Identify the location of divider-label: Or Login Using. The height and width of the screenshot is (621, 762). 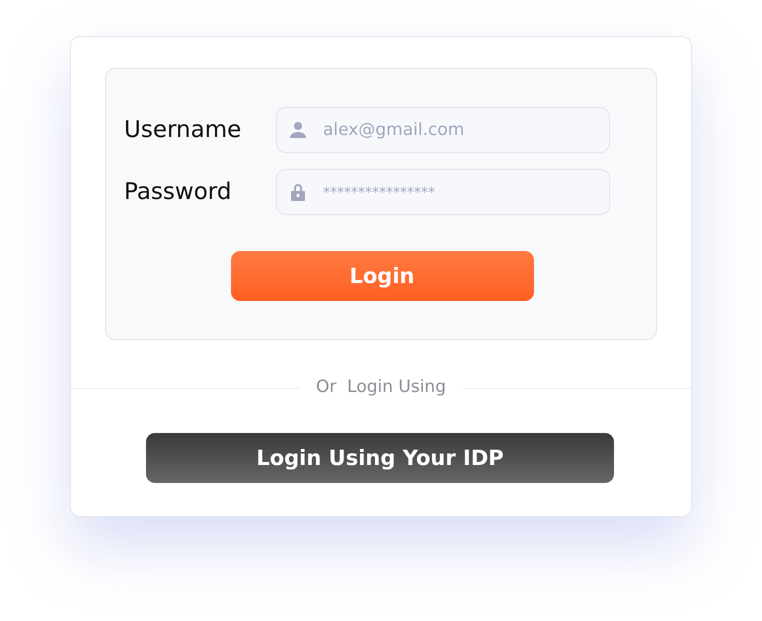
(381, 387).